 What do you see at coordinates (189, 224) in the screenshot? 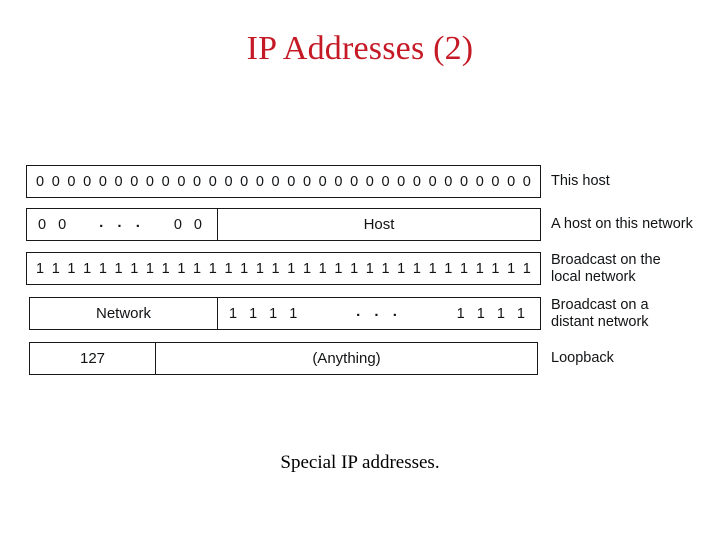
I see `bit-suffix: 0 0` at bounding box center [189, 224].